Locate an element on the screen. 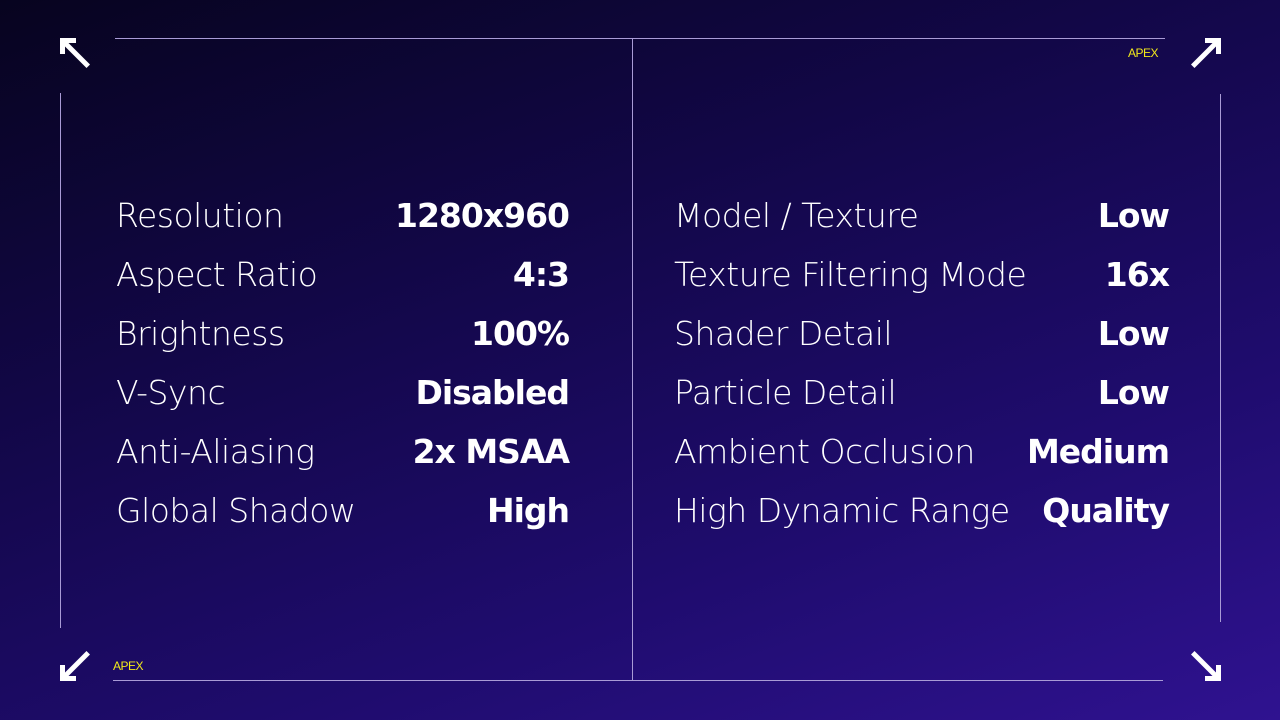 The width and height of the screenshot is (1280, 720). setting-value: Disabled is located at coordinates (492, 392).